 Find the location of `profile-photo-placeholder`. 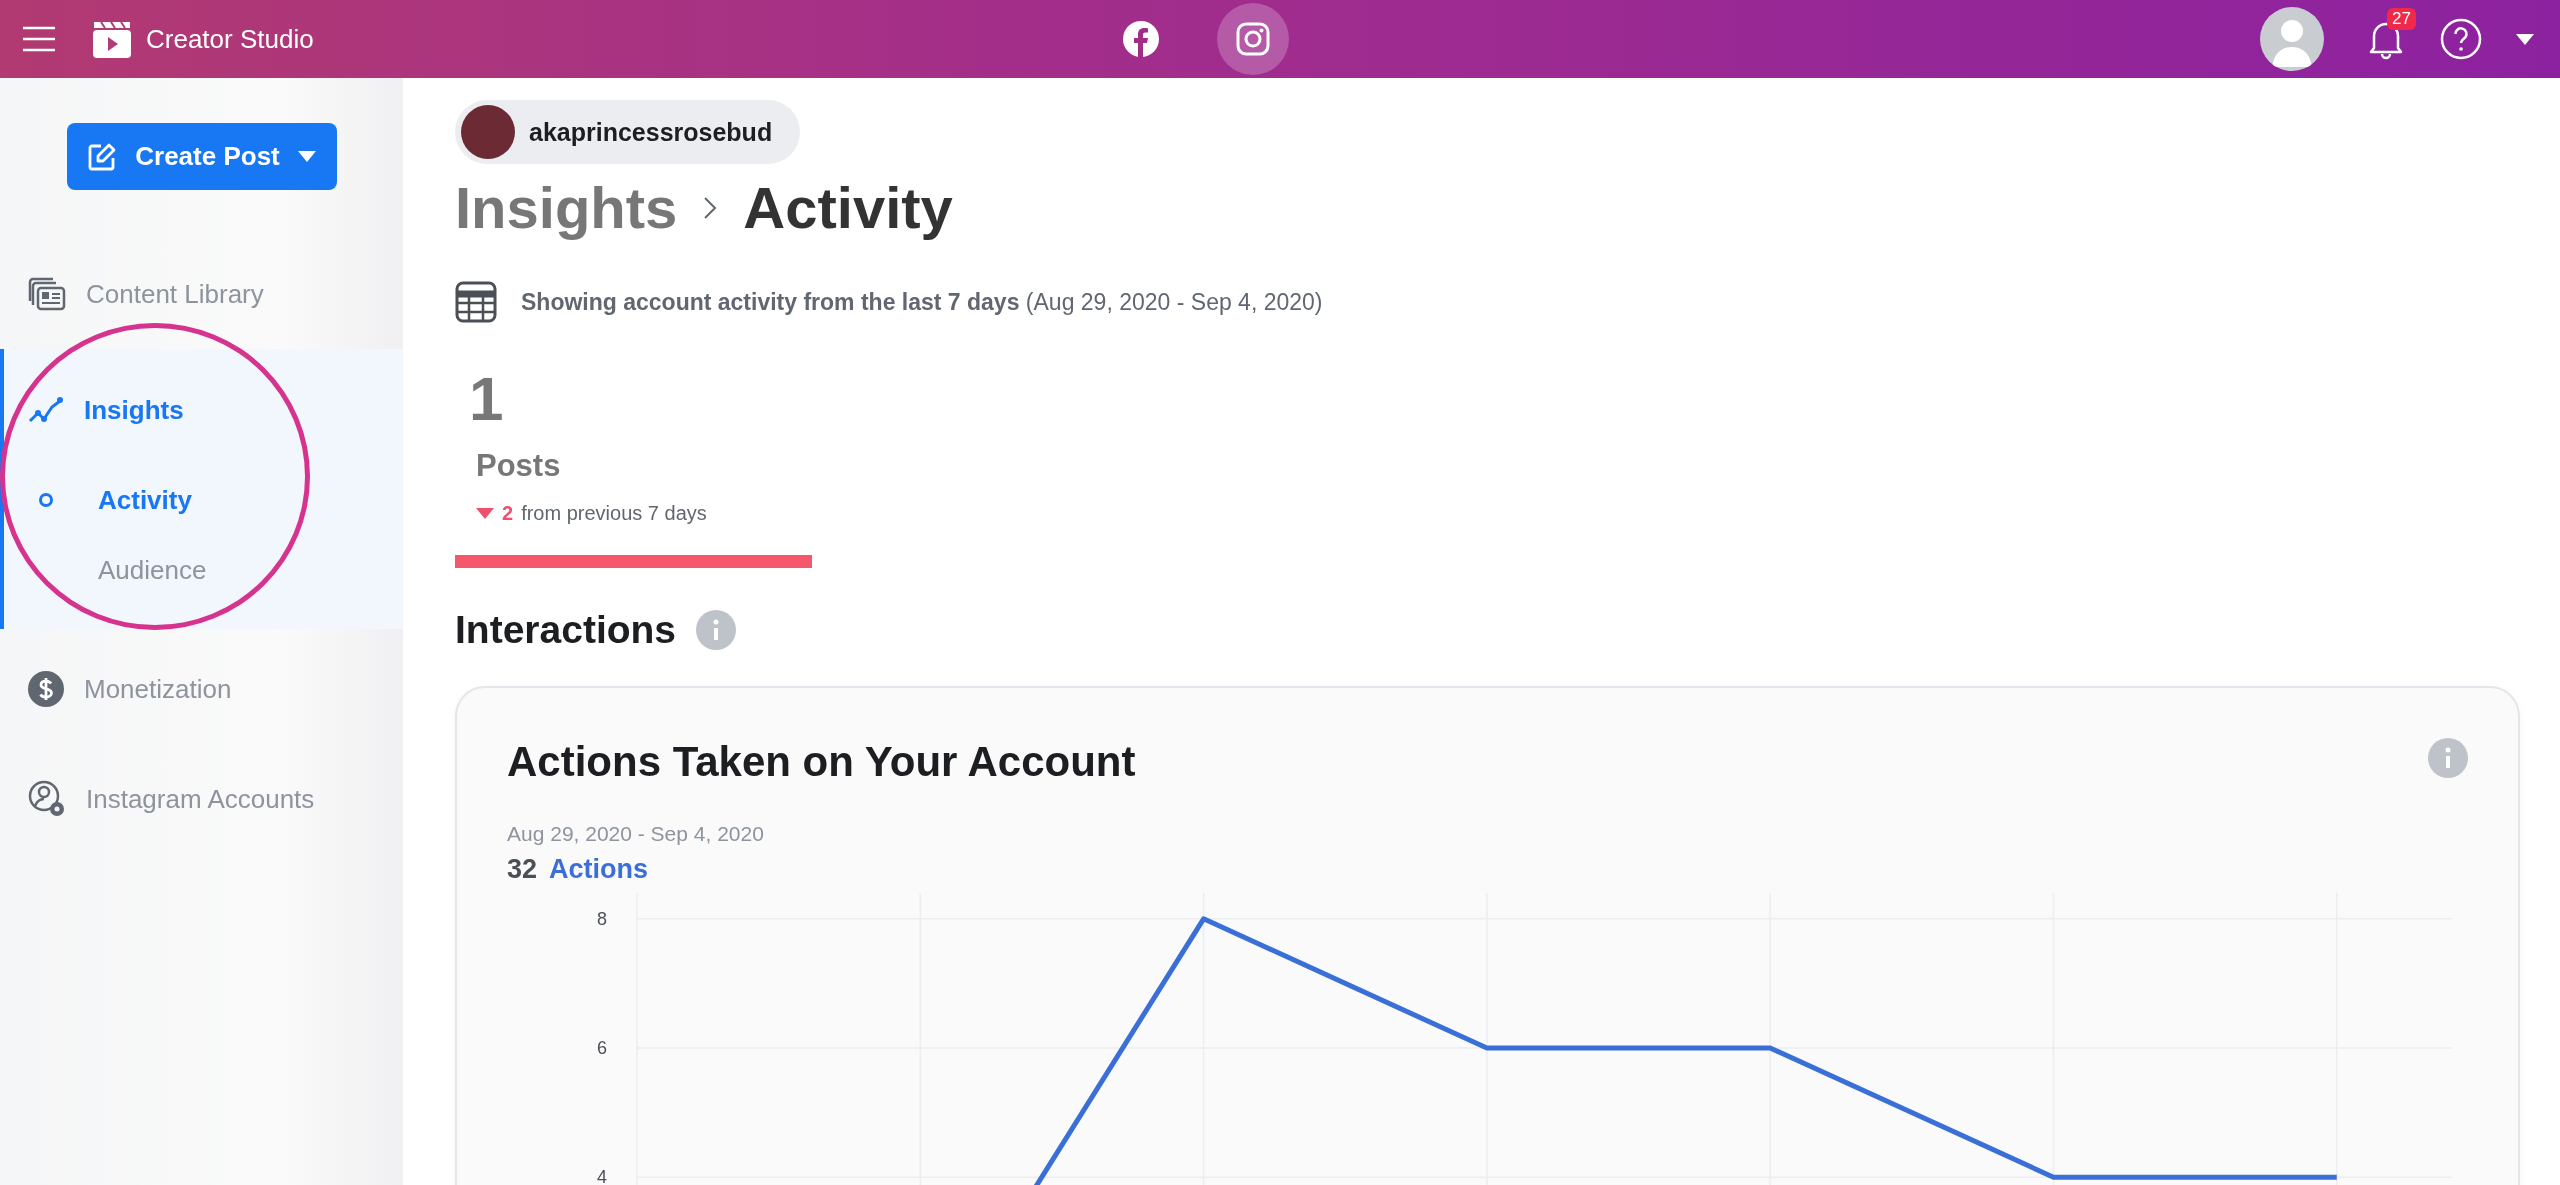

profile-photo-placeholder is located at coordinates (488, 132).